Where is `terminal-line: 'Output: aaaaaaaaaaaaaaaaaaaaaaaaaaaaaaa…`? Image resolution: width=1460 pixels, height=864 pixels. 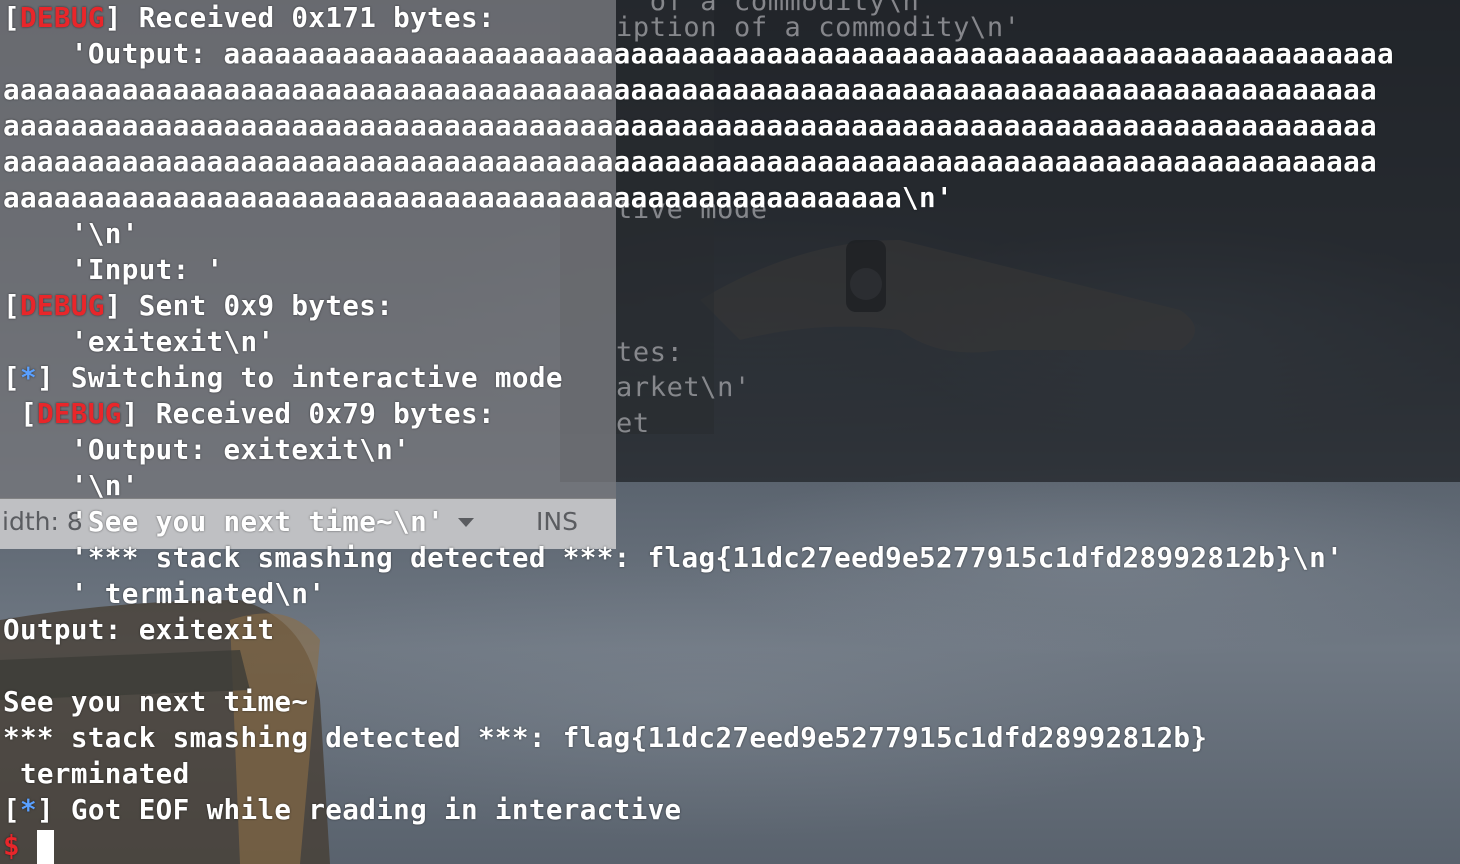 terminal-line: 'Output: aaaaaaaaaaaaaaaaaaaaaaaaaaaaaaa… is located at coordinates (698, 53).